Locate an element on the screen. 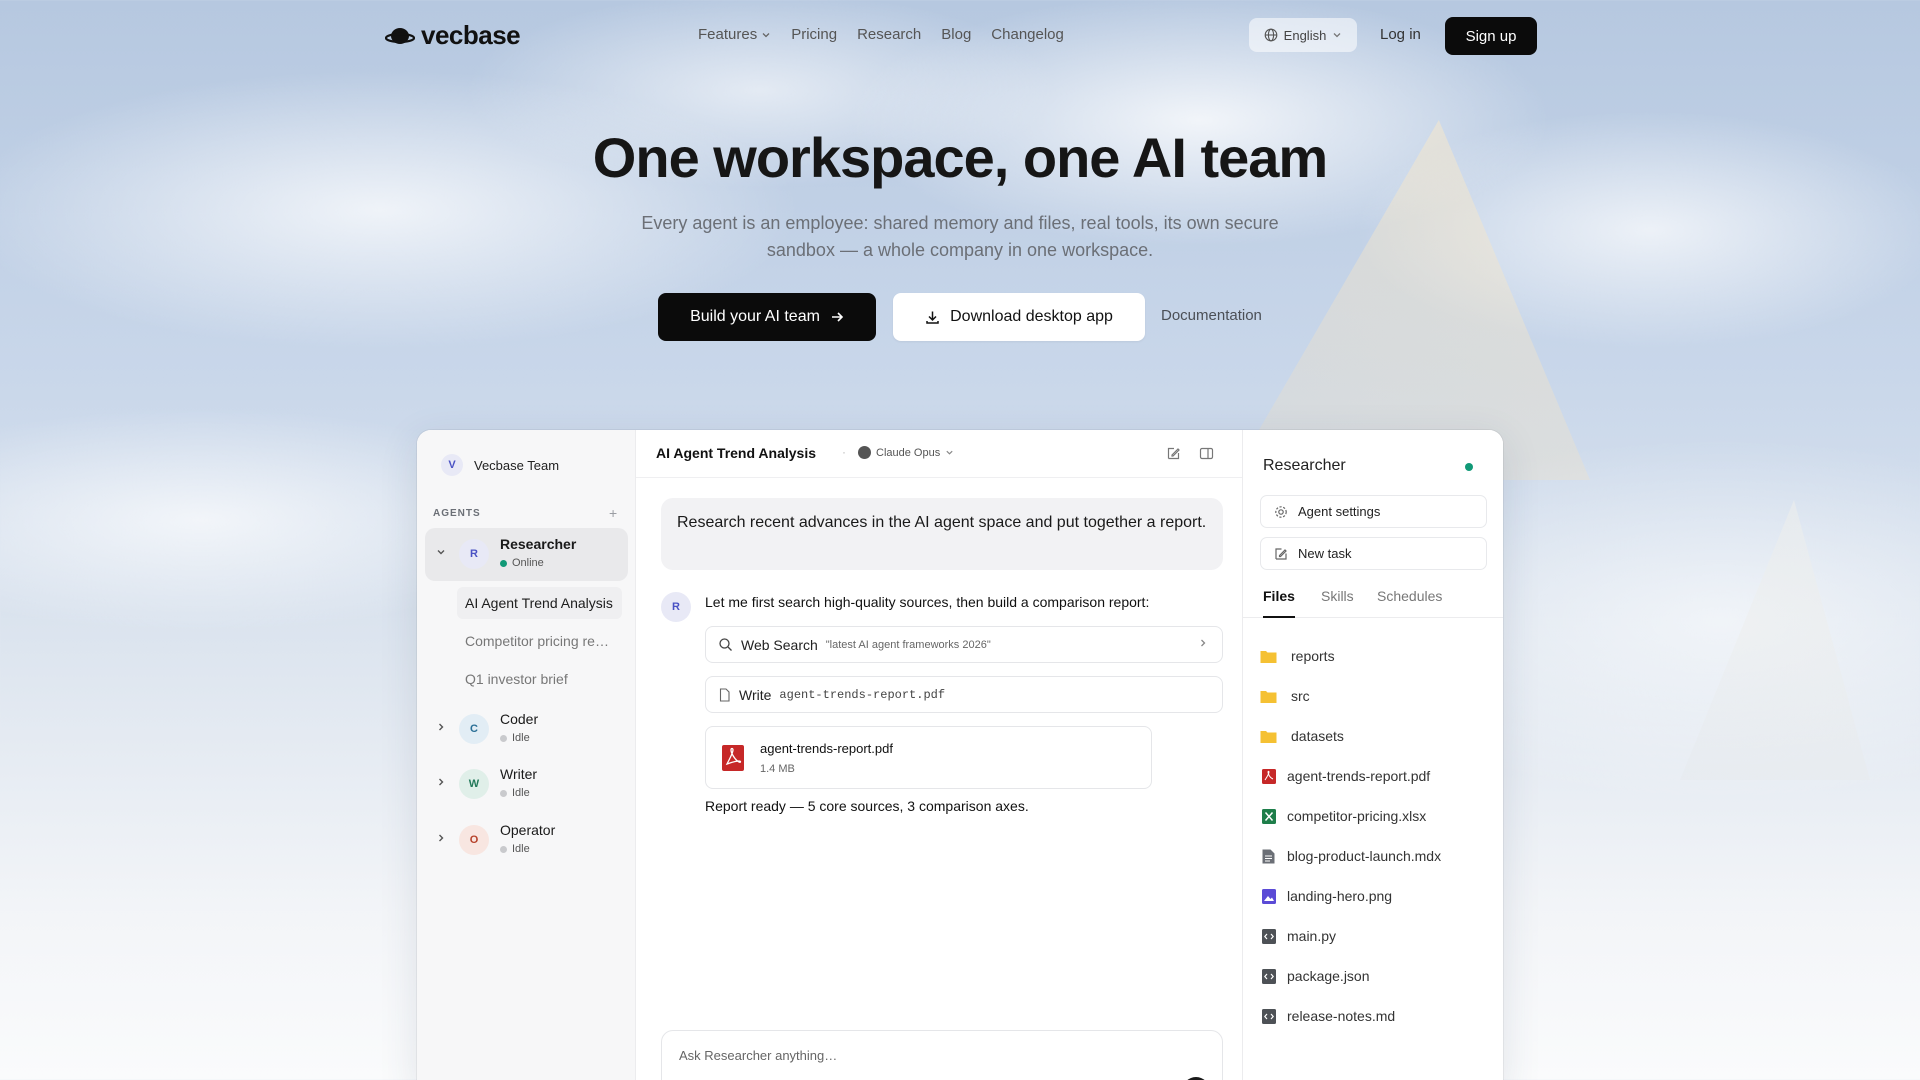  file-row-name: datasets is located at coordinates (1317, 736).